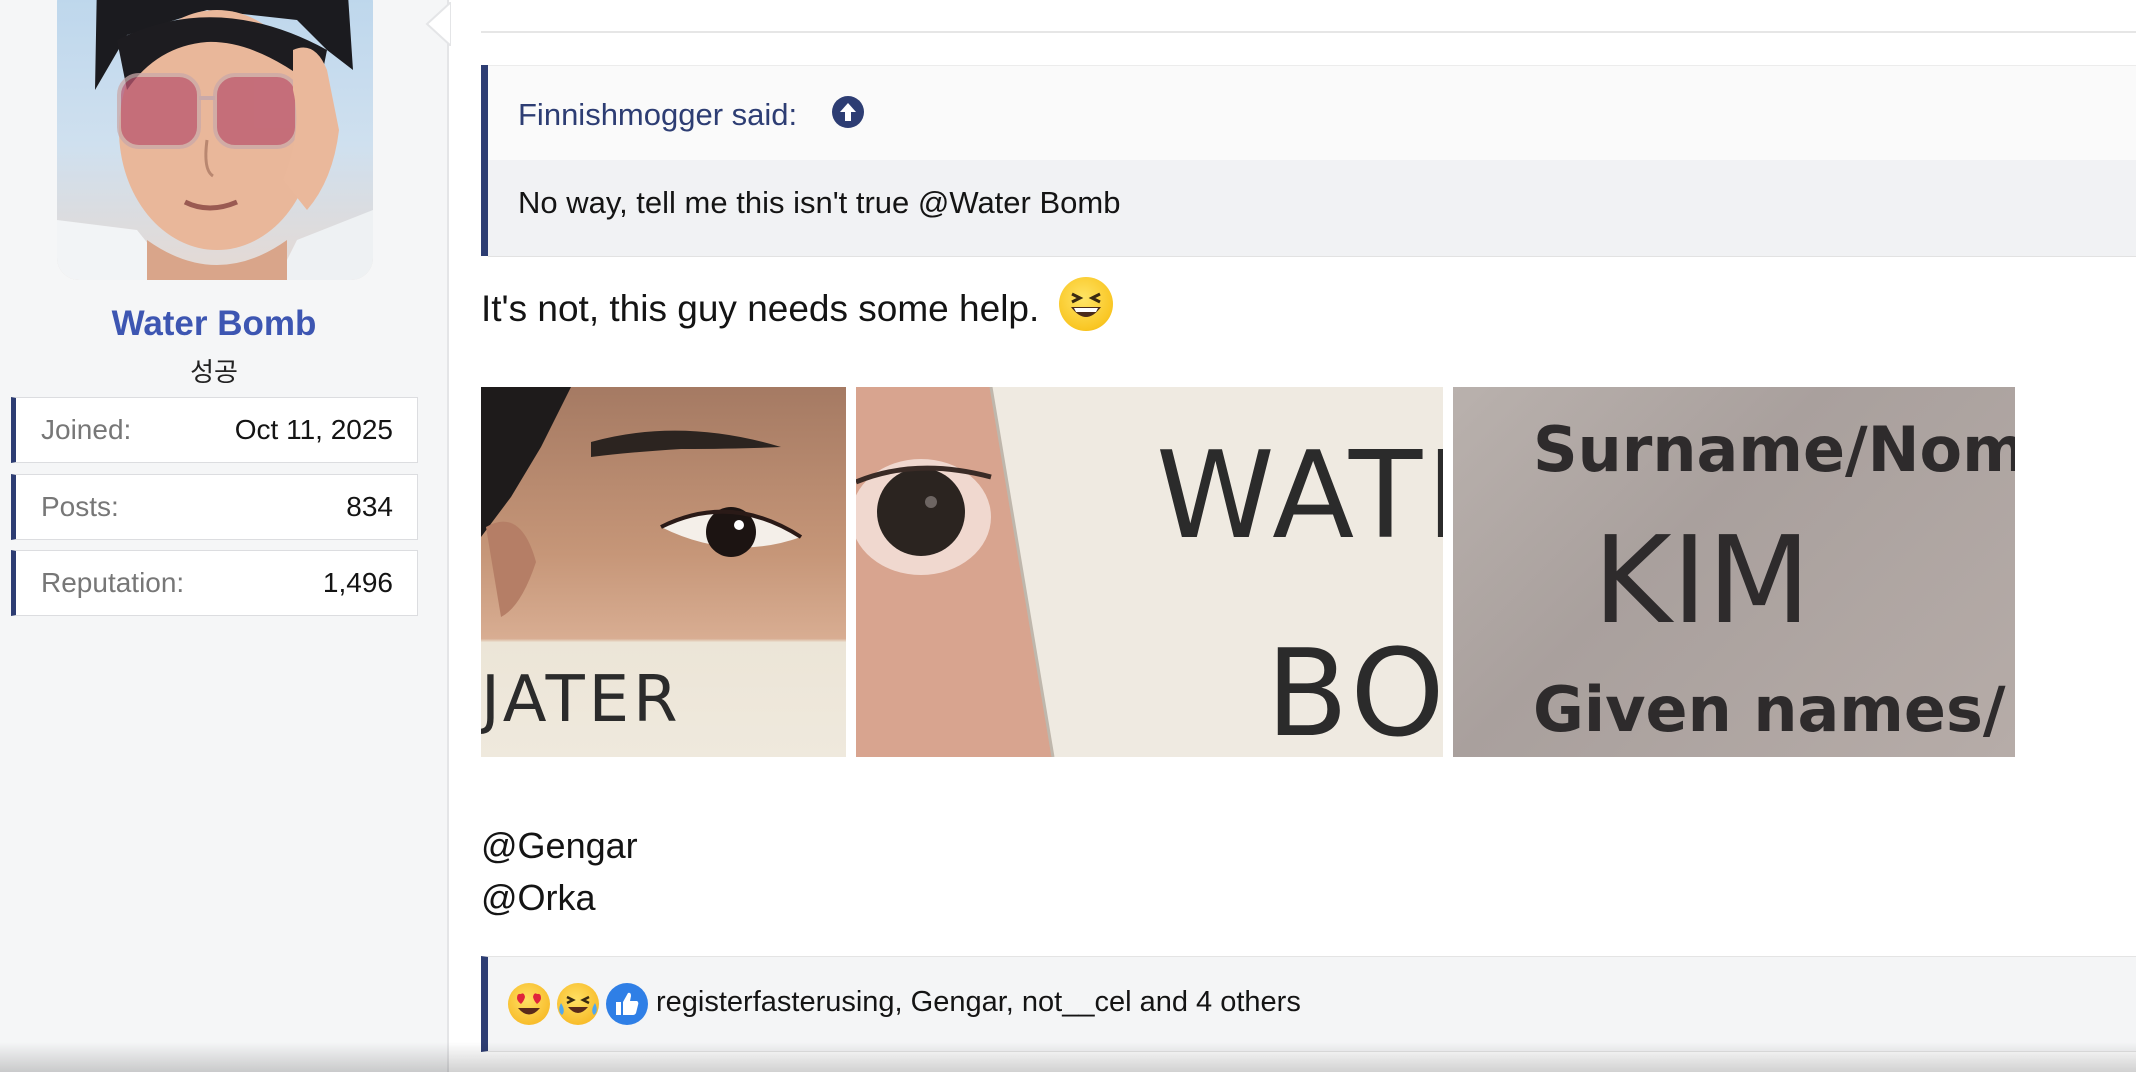  What do you see at coordinates (1086, 304) in the screenshot?
I see `laughing-emoji` at bounding box center [1086, 304].